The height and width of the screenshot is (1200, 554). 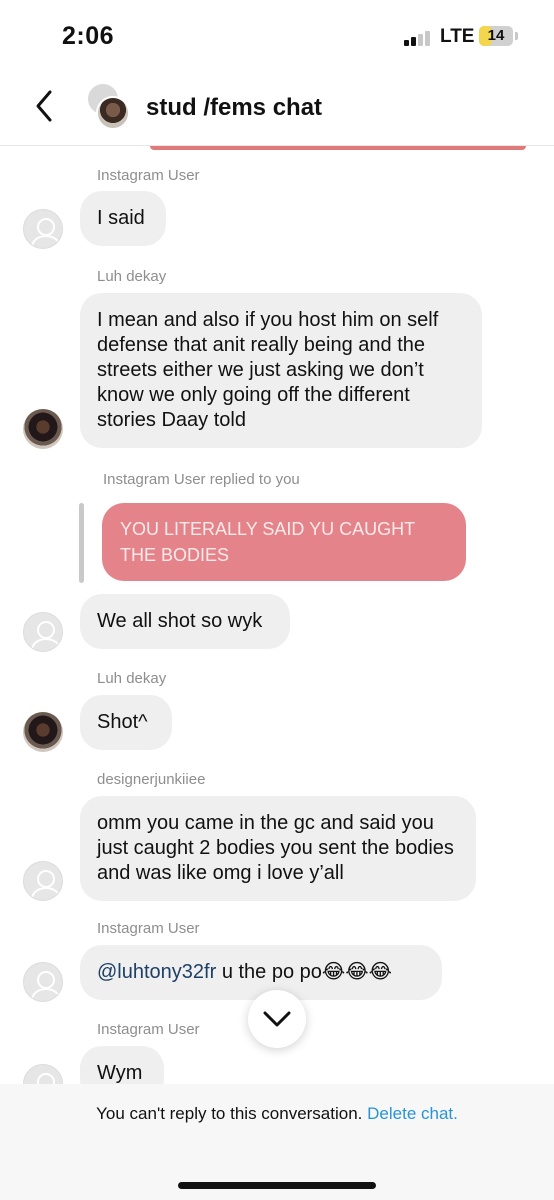 What do you see at coordinates (516, 36) in the screenshot?
I see `battery-tip` at bounding box center [516, 36].